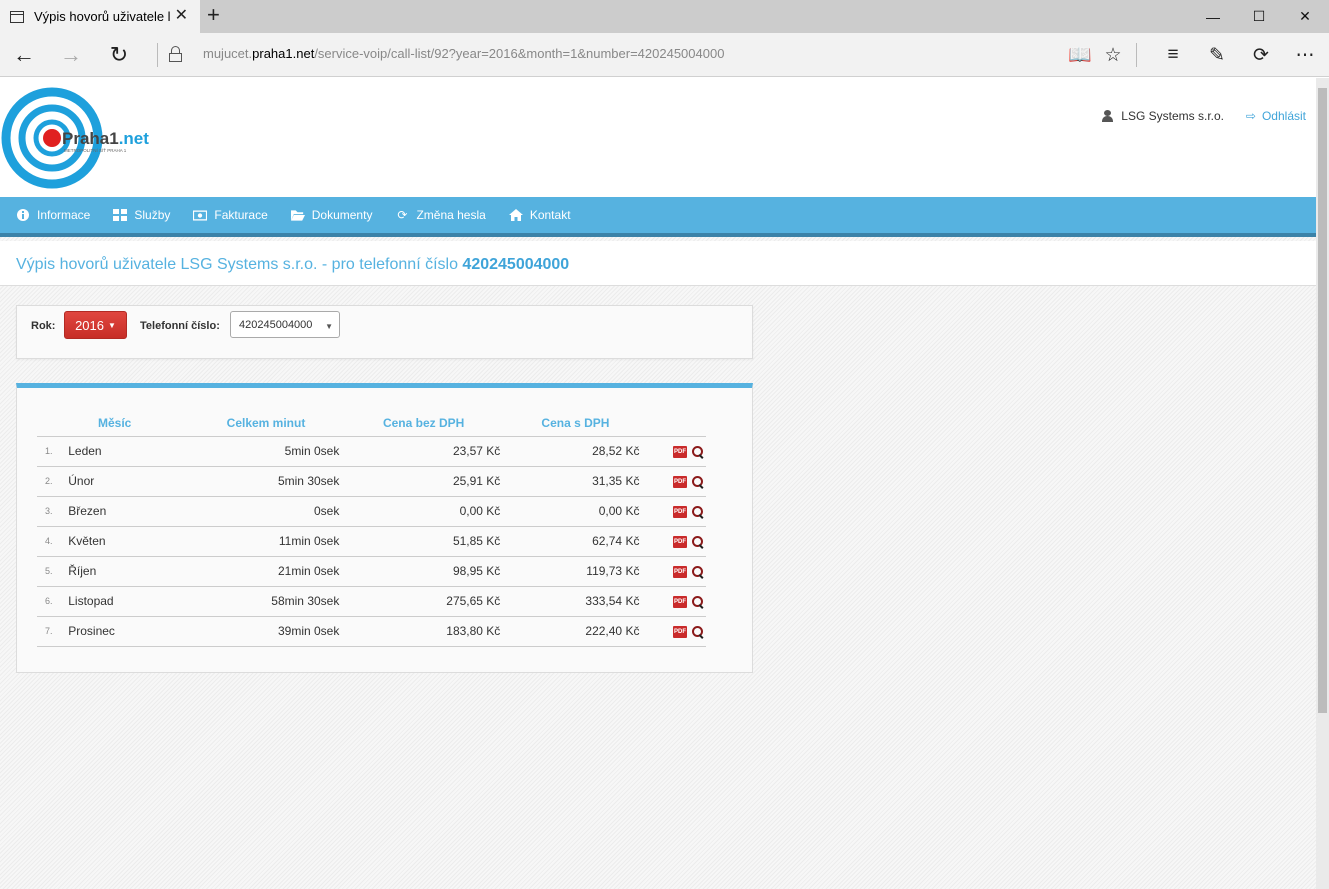 The image size is (1329, 889). What do you see at coordinates (180, 326) in the screenshot?
I see `phone-number-label: Telefonní číslo:` at bounding box center [180, 326].